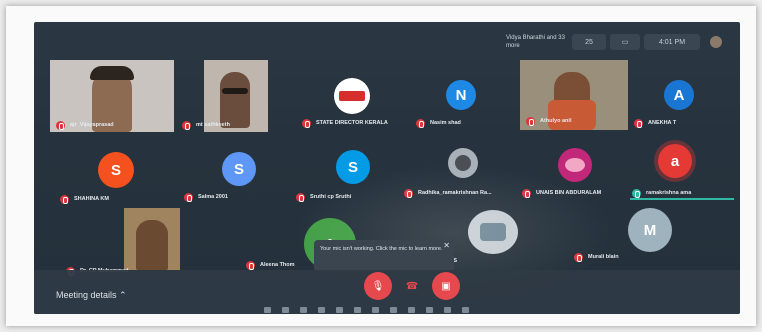 This screenshot has width=762, height=332. Describe the element at coordinates (91, 295) in the screenshot. I see `meeting-details-button: Meeting details ⌃` at that location.